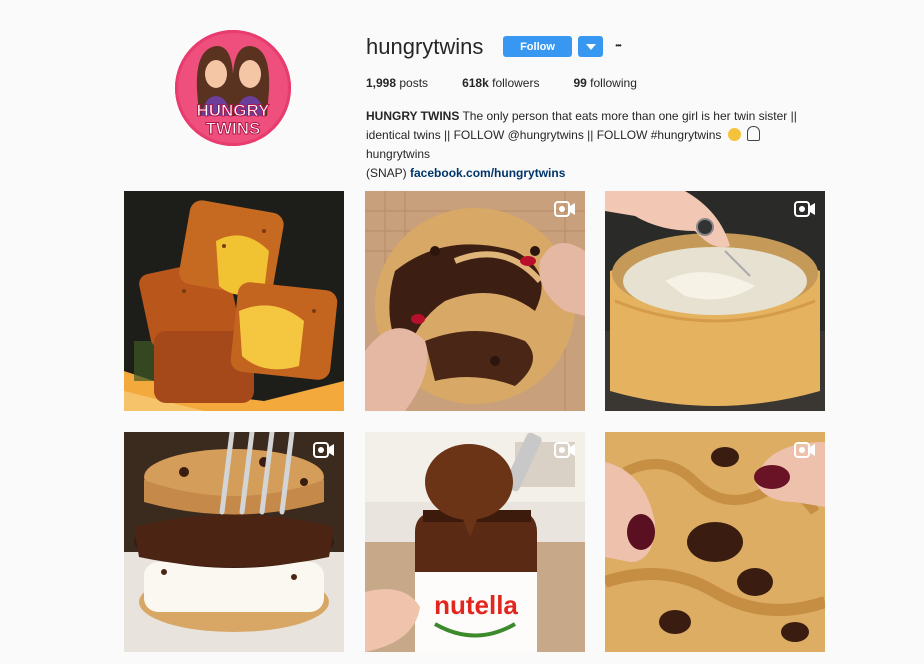 This screenshot has height=664, width=924. I want to click on post-image-nutella-jar: nutella, so click(475, 542).